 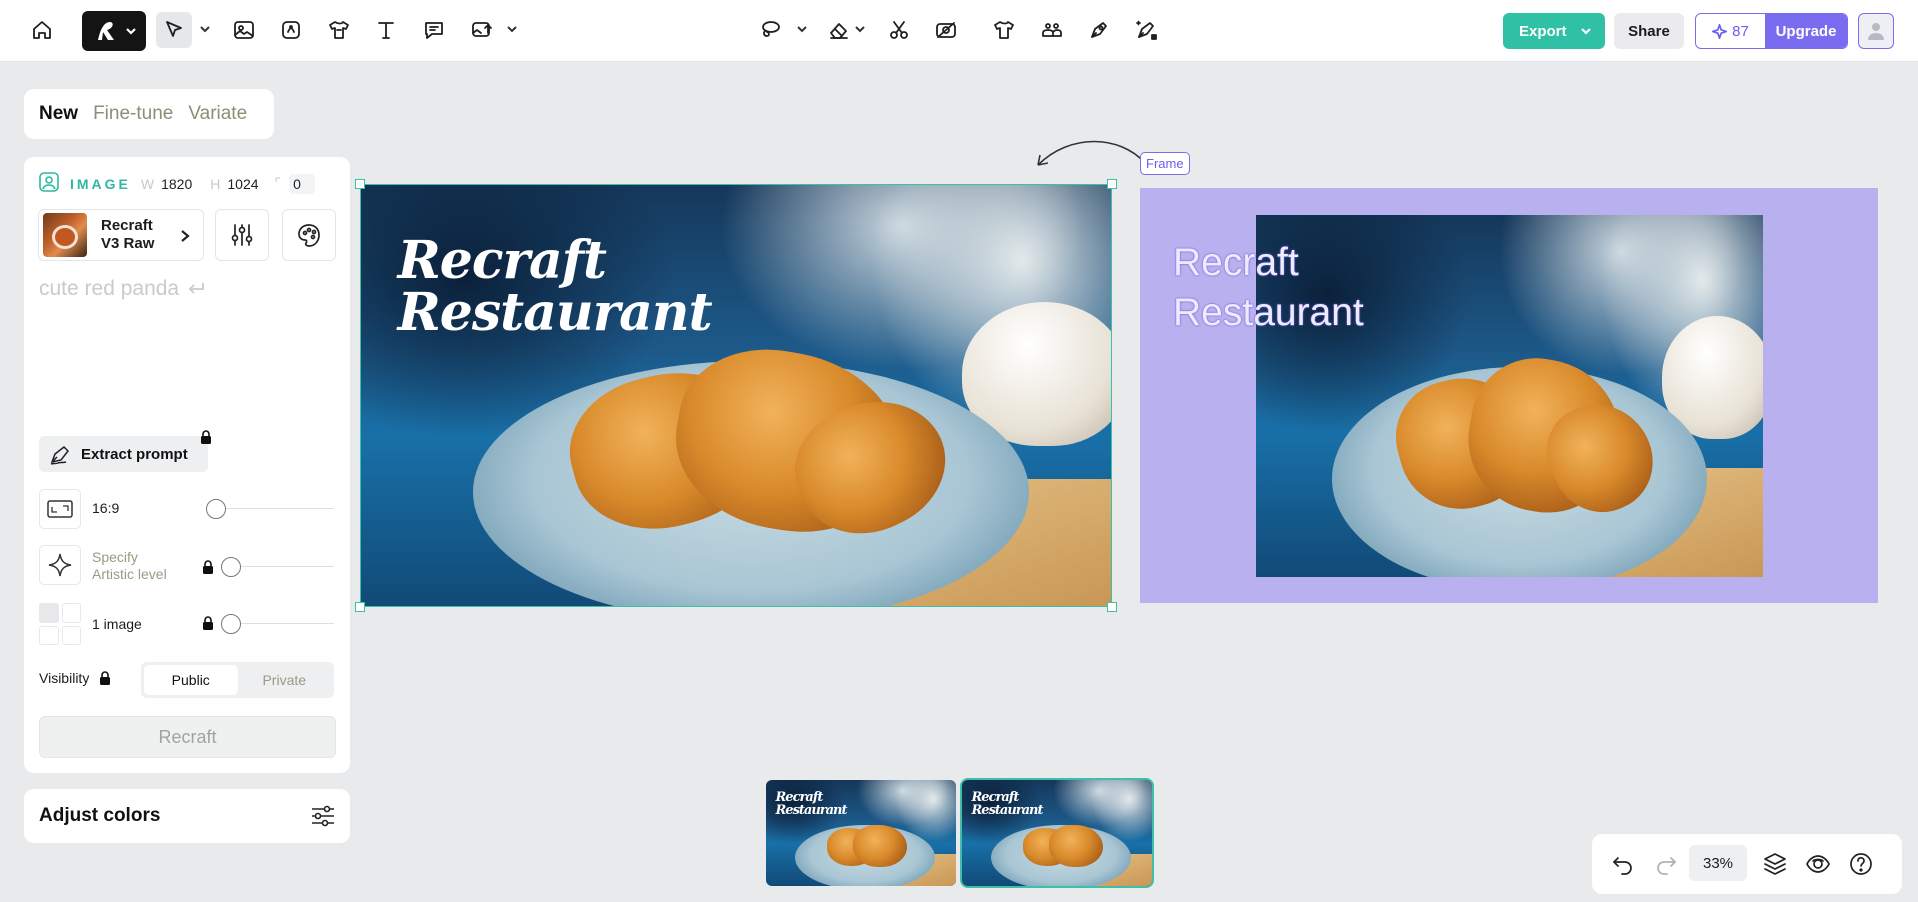 What do you see at coordinates (302, 183) in the screenshot?
I see `corner-radius-input: 0` at bounding box center [302, 183].